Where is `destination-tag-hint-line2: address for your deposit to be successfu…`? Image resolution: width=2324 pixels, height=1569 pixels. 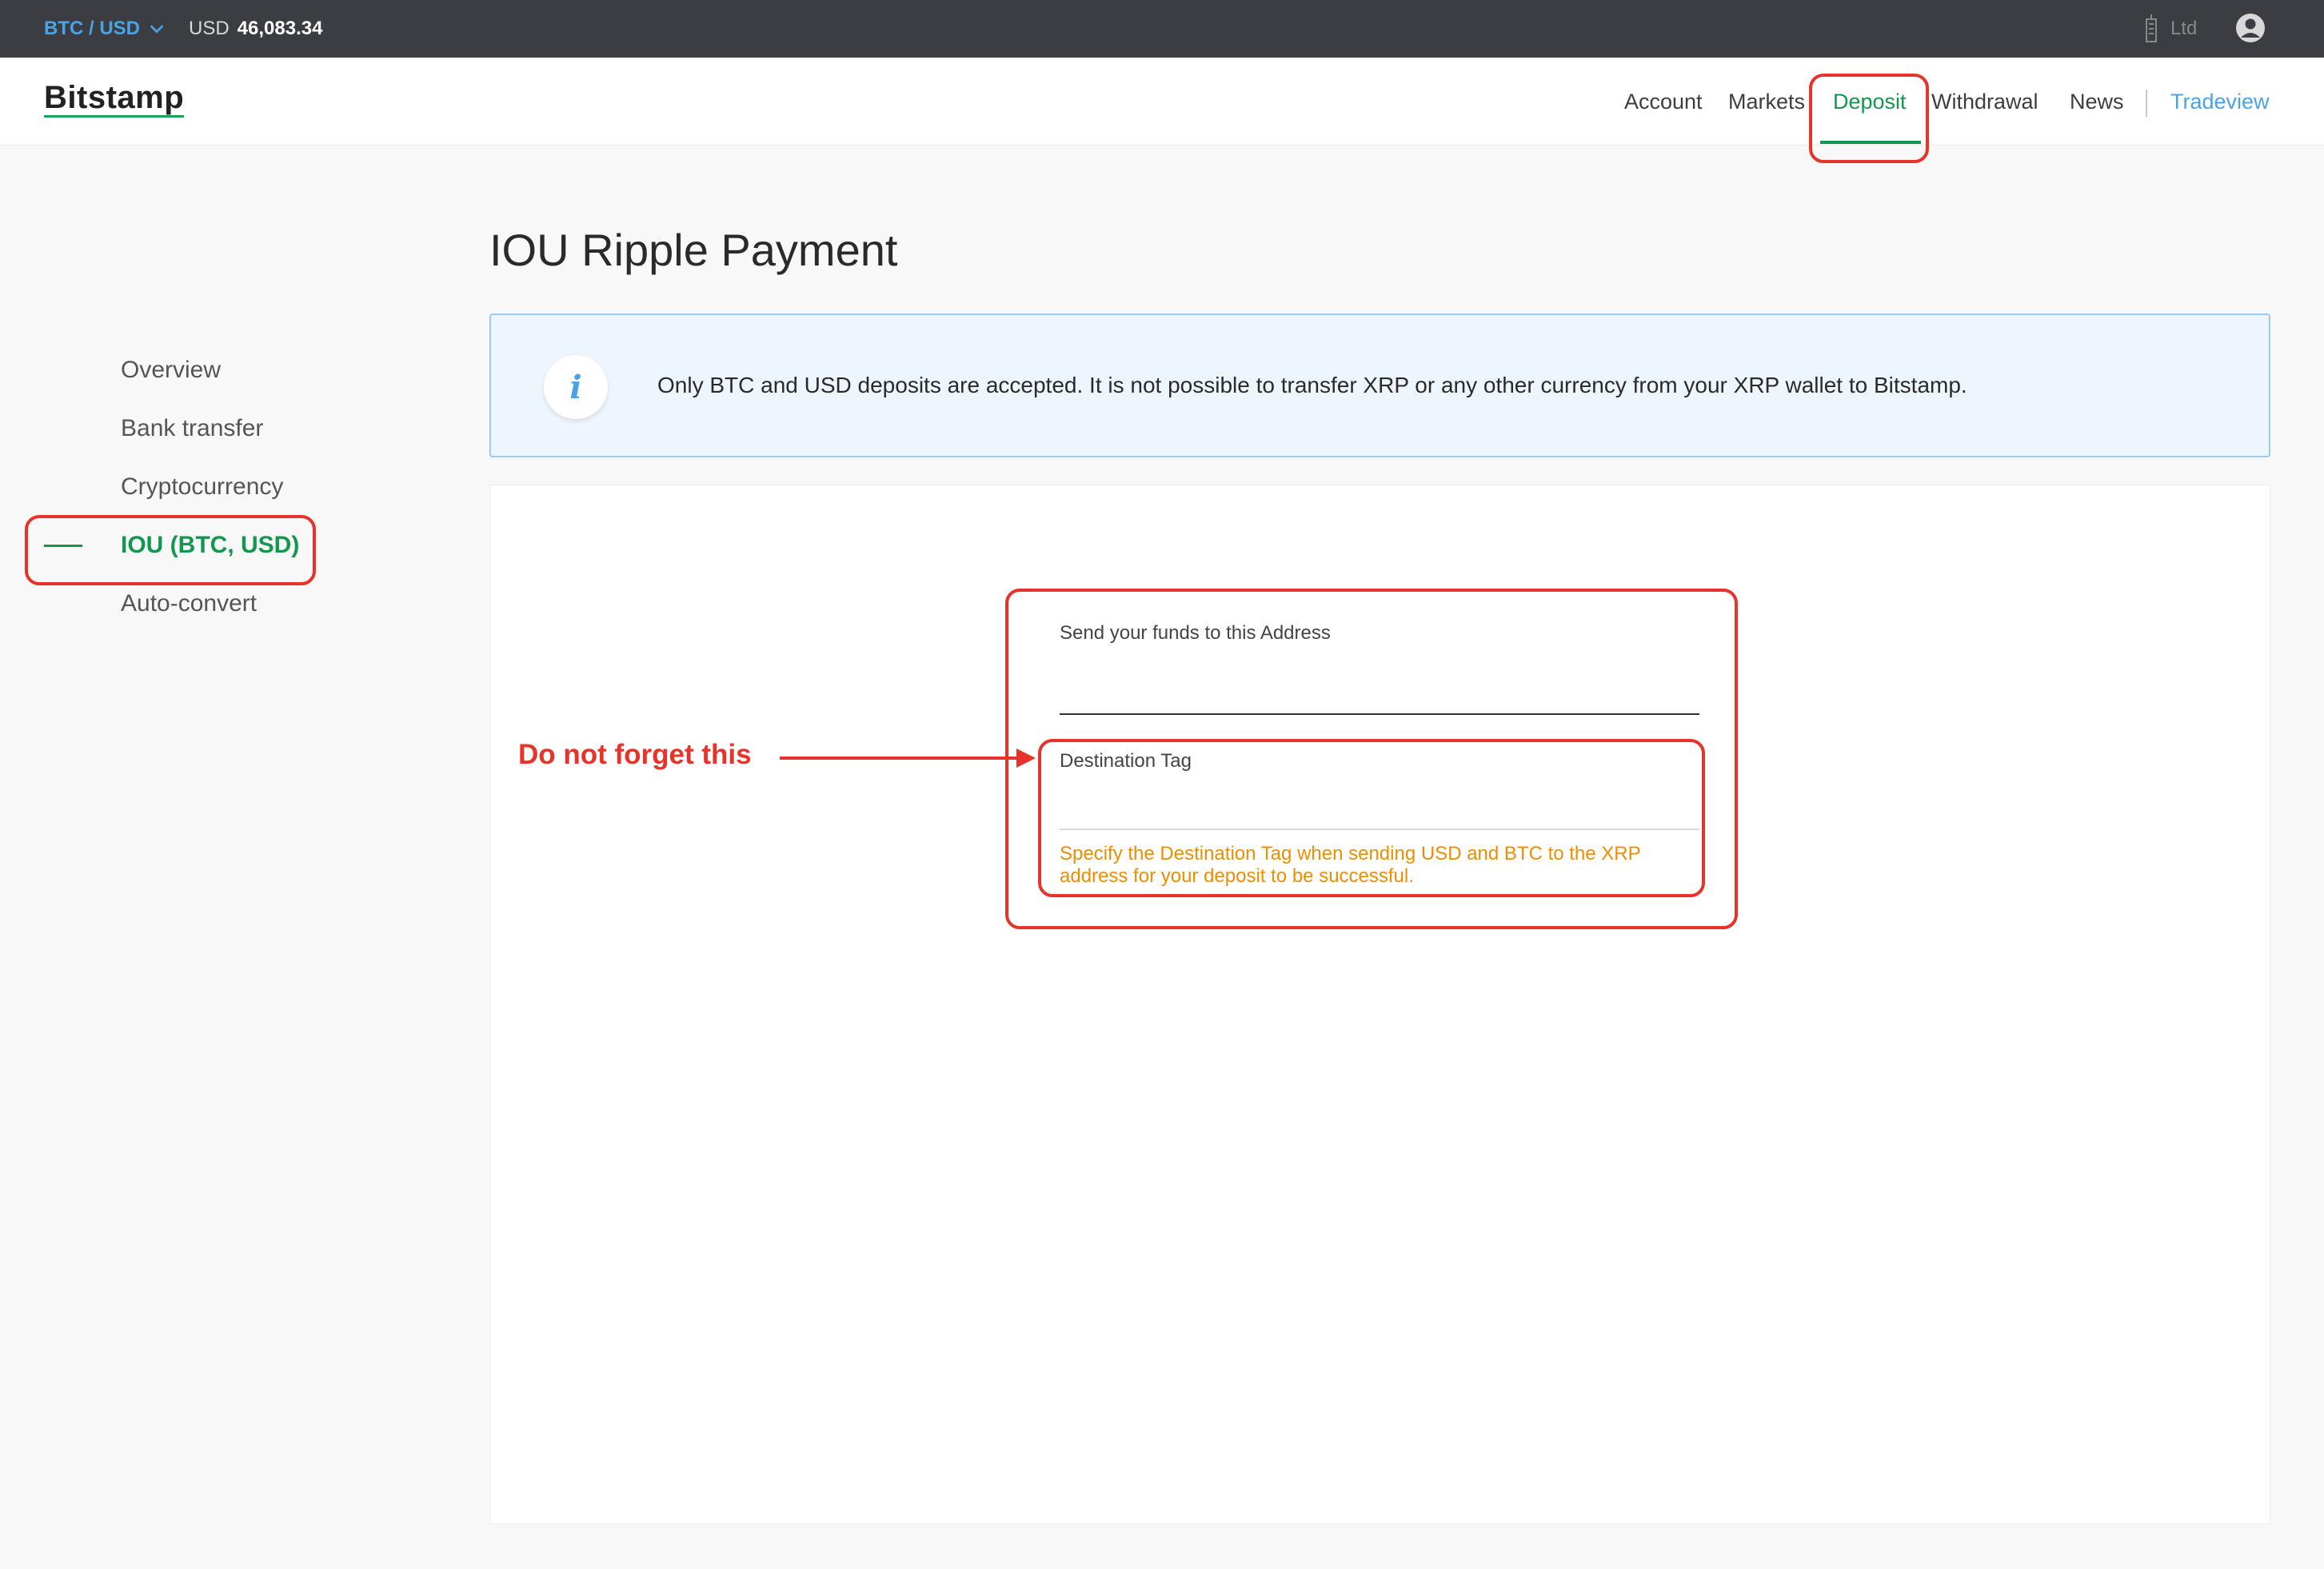 destination-tag-hint-line2: address for your deposit to be successfu… is located at coordinates (1237, 876).